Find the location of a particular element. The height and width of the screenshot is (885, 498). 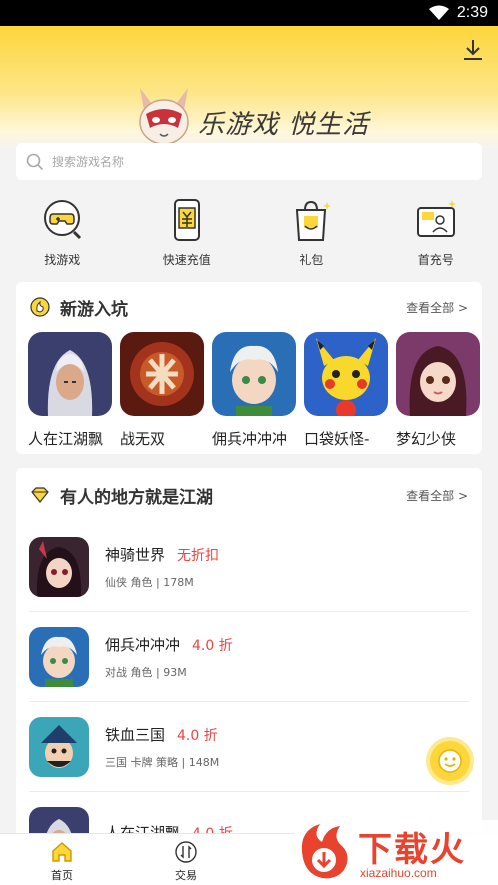

quick-recharge: 快速充值 is located at coordinates (187, 234).